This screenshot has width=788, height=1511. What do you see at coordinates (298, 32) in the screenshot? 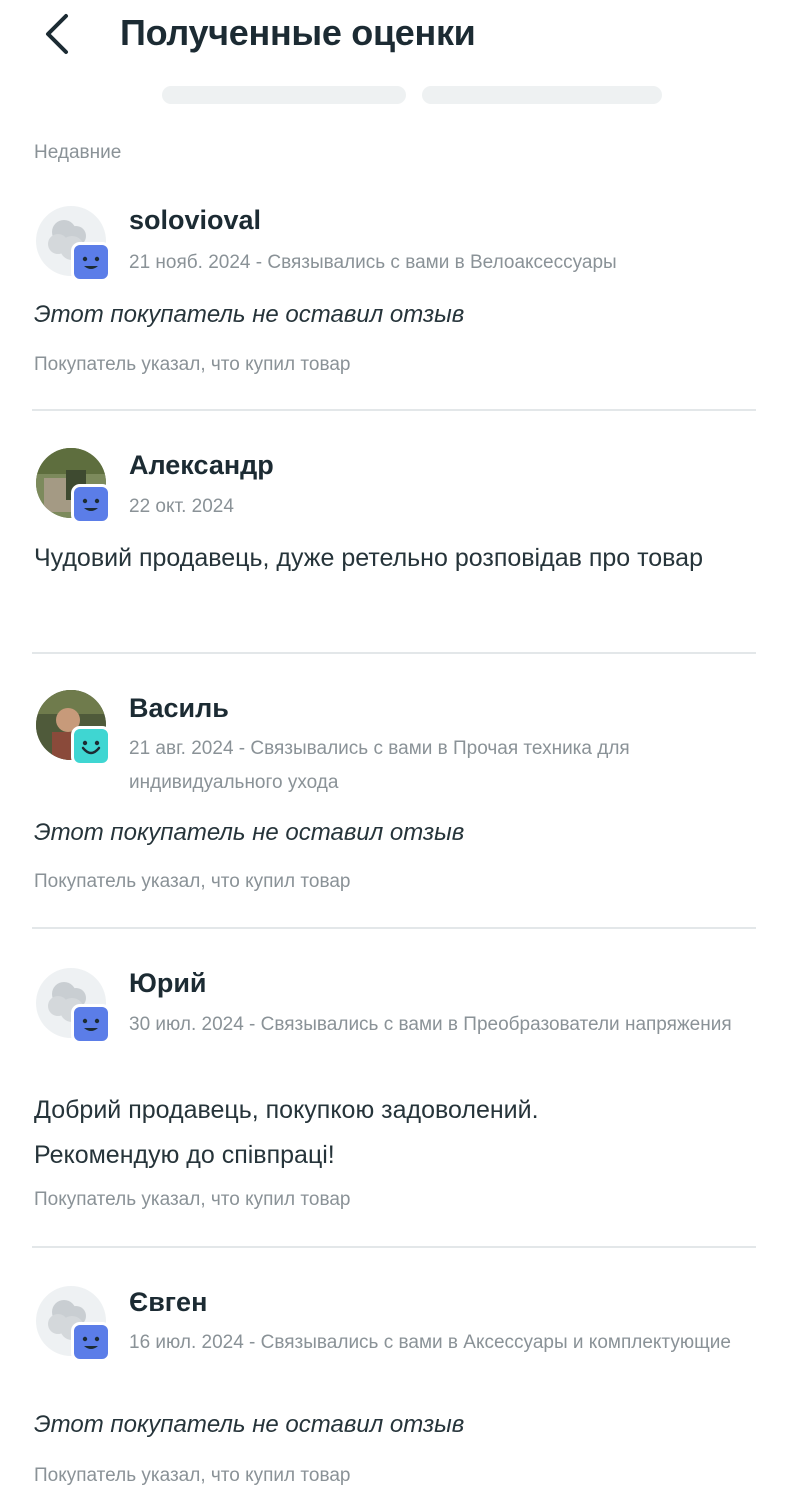
I see `page-title: Полученные оценки` at bounding box center [298, 32].